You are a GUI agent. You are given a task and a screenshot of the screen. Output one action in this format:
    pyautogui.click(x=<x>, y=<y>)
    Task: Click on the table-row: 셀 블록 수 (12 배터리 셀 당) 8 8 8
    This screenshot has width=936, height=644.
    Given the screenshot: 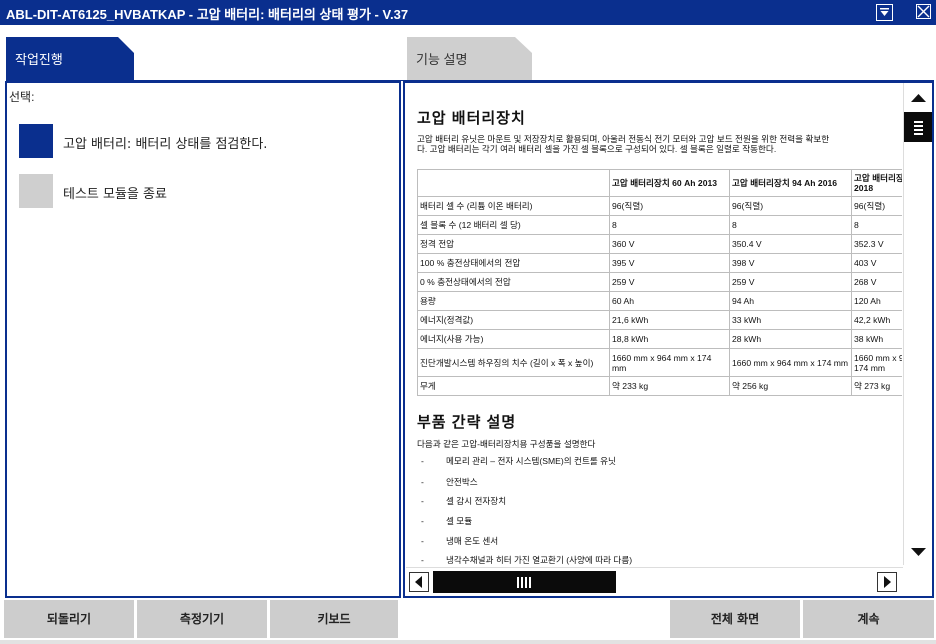 What is the action you would take?
    pyautogui.click(x=659, y=225)
    